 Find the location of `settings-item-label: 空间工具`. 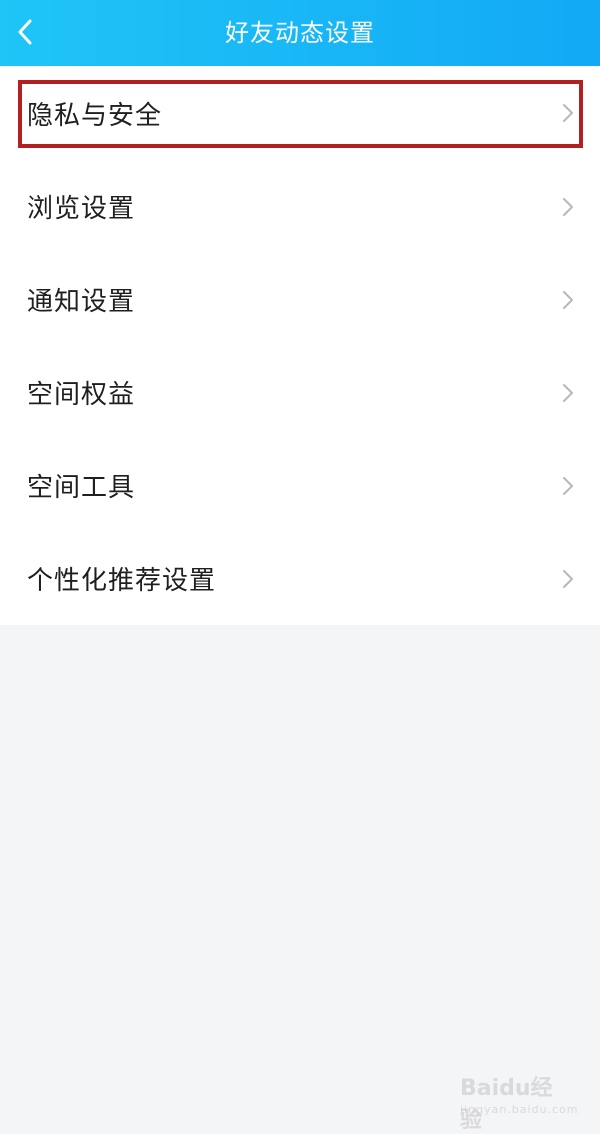

settings-item-label: 空间工具 is located at coordinates (81, 488).